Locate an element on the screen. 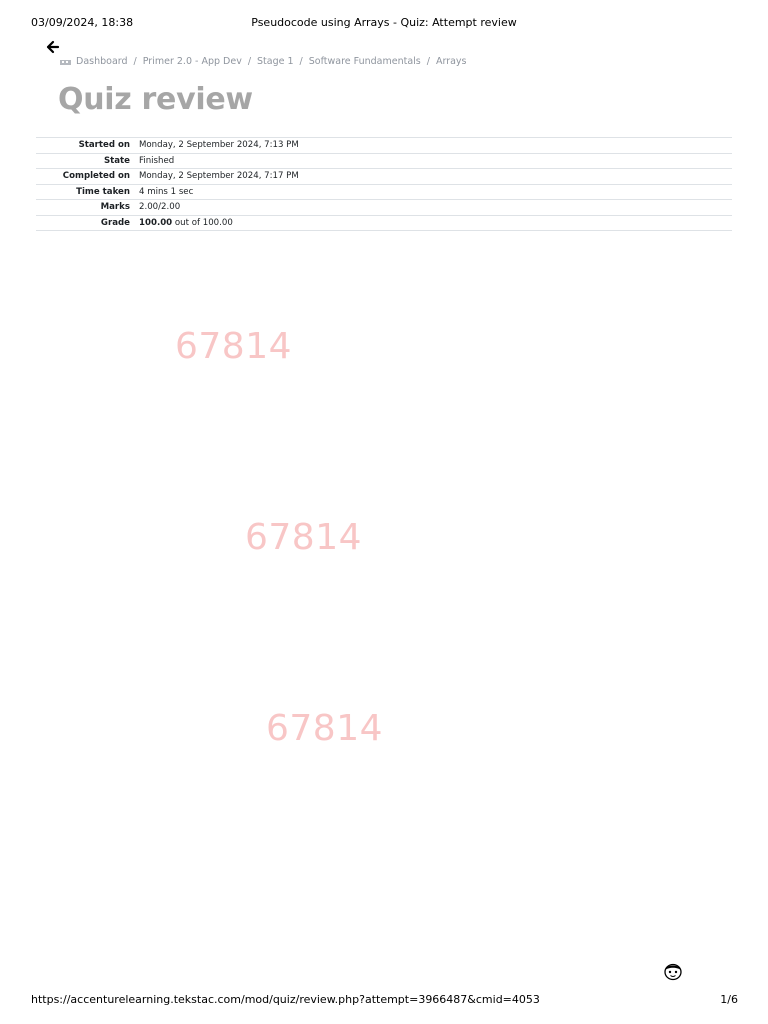 The width and height of the screenshot is (768, 1024). started-on-label: Started on is located at coordinates (104, 145).